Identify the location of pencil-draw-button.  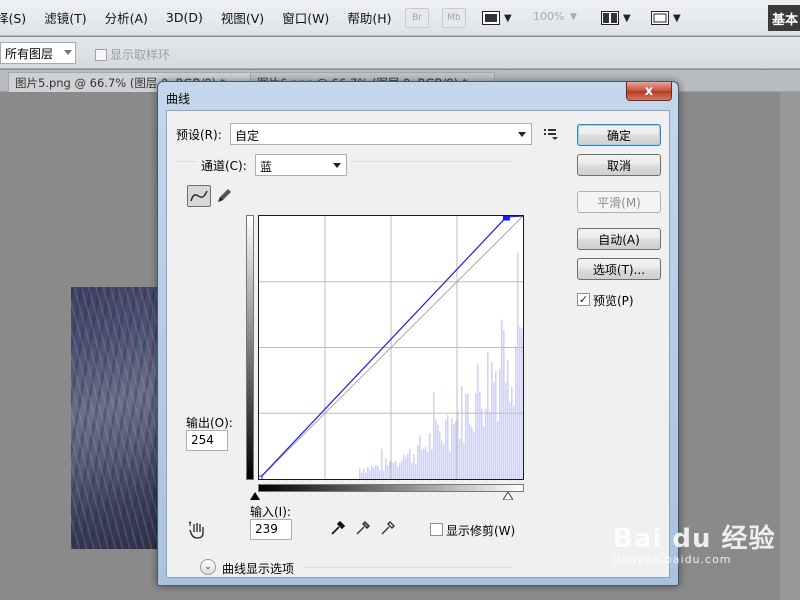
(224, 196).